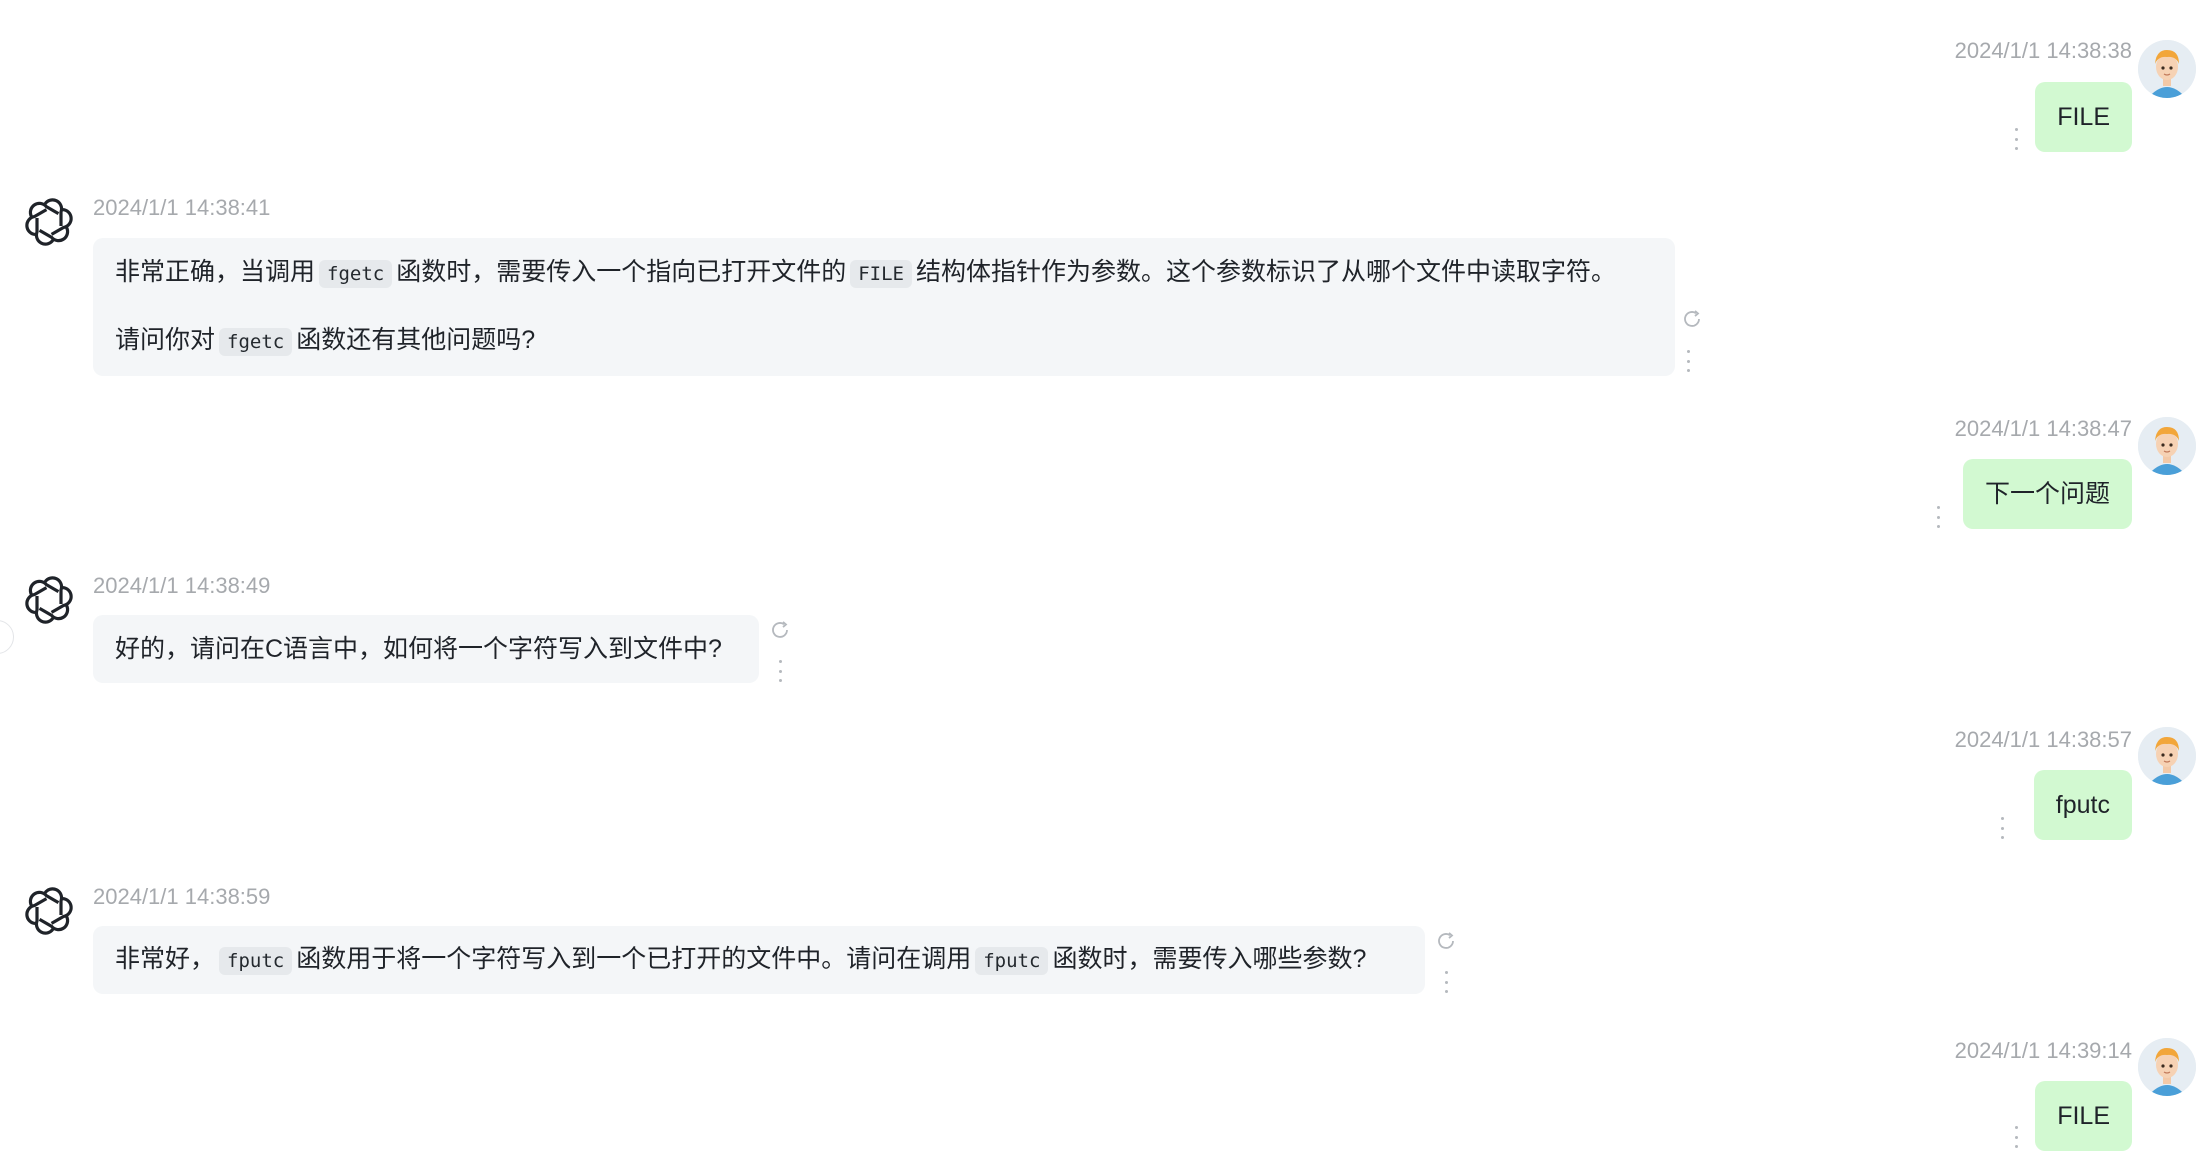 The image size is (2212, 1160). Describe the element at coordinates (165, 959) in the screenshot. I see `message-text: 非常好，` at that location.